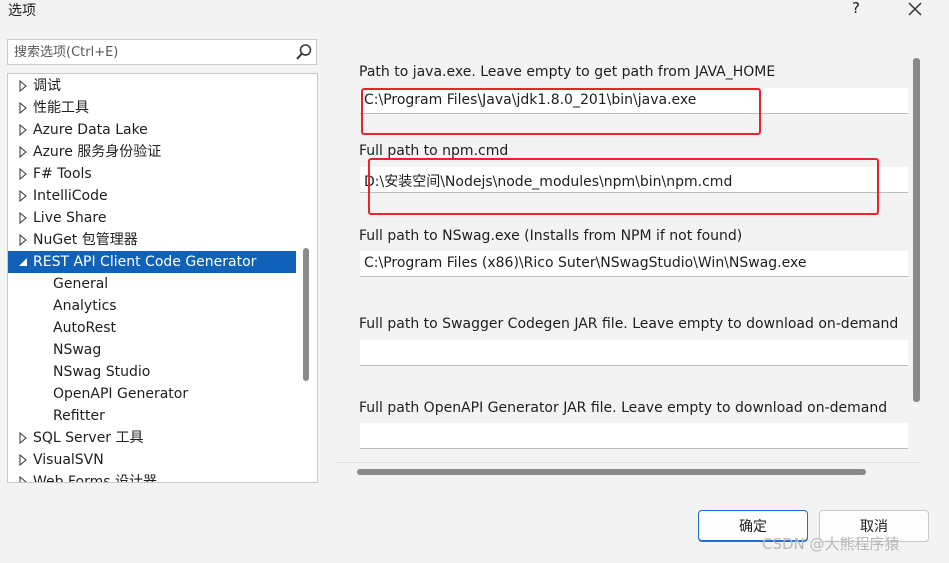 This screenshot has height=563, width=949. Describe the element at coordinates (623, 186) in the screenshot. I see `npm-path-highlight-box` at that location.